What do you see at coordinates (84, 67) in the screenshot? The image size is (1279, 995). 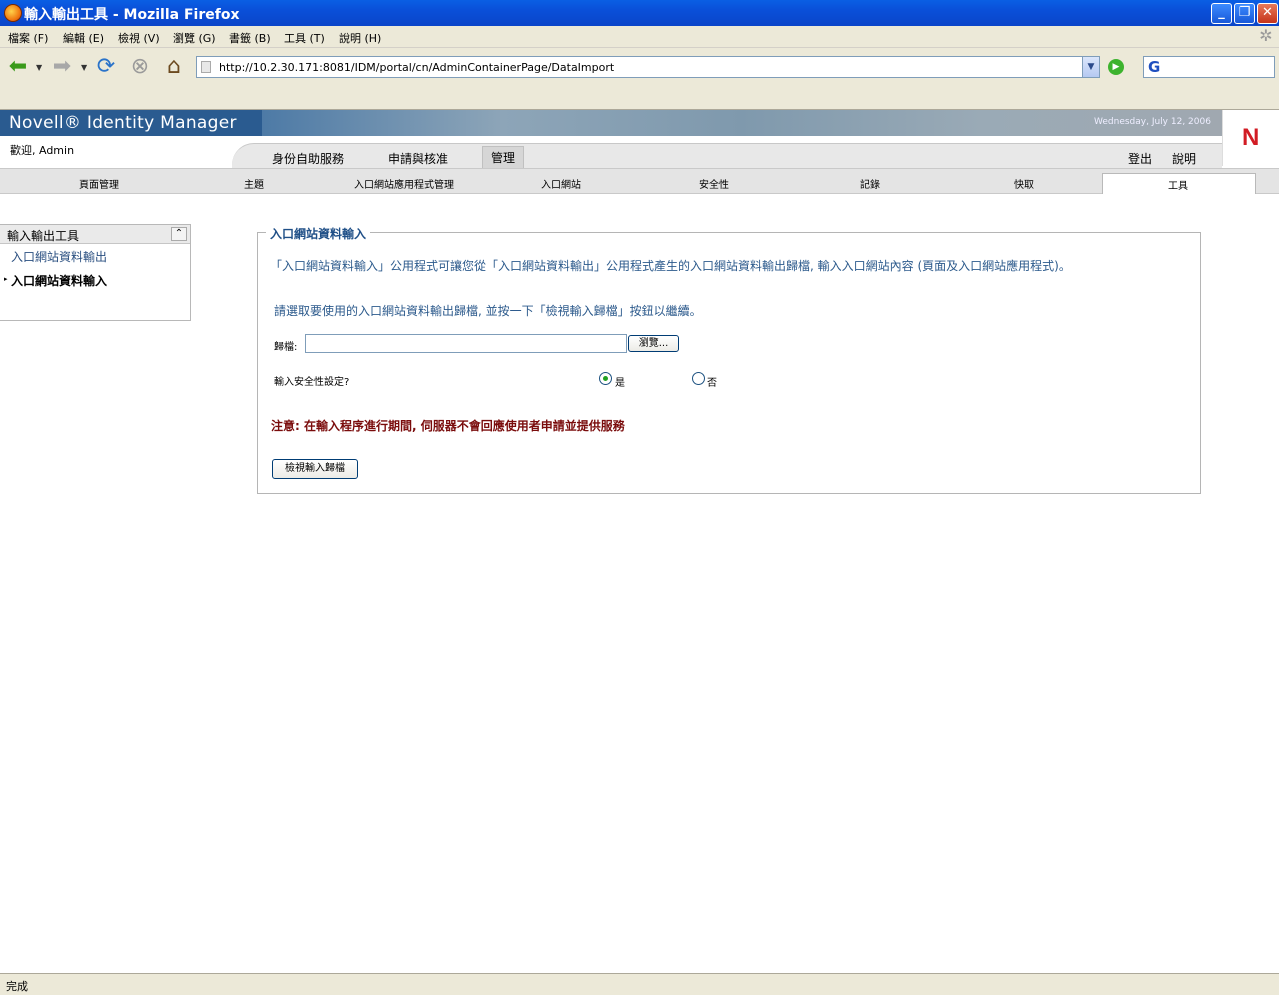 I see `forward-dropdown-icon: ▼` at bounding box center [84, 67].